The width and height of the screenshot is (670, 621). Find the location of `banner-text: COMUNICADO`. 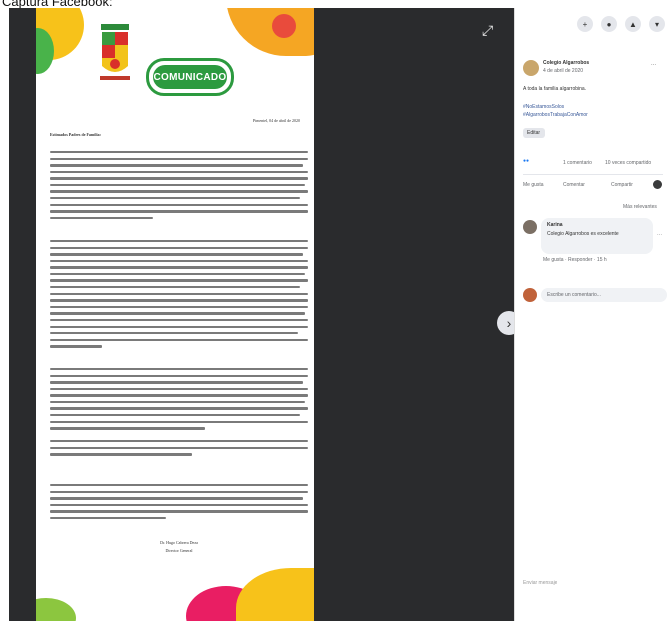

banner-text: COMUNICADO is located at coordinates (190, 77).